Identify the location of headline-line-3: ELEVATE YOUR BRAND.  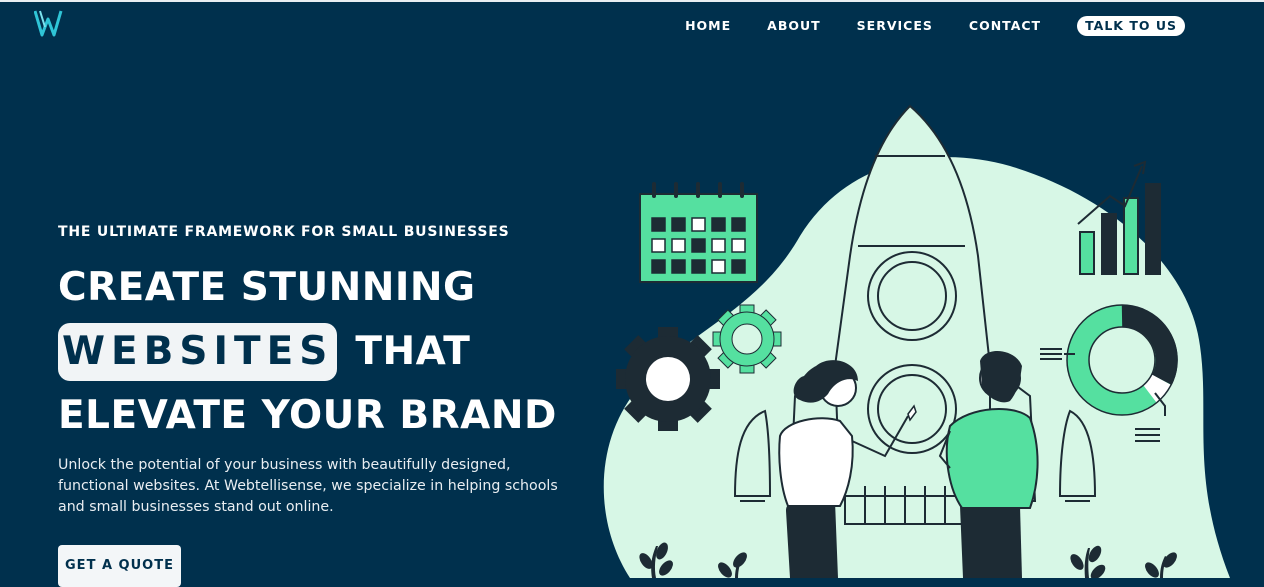
(307, 415).